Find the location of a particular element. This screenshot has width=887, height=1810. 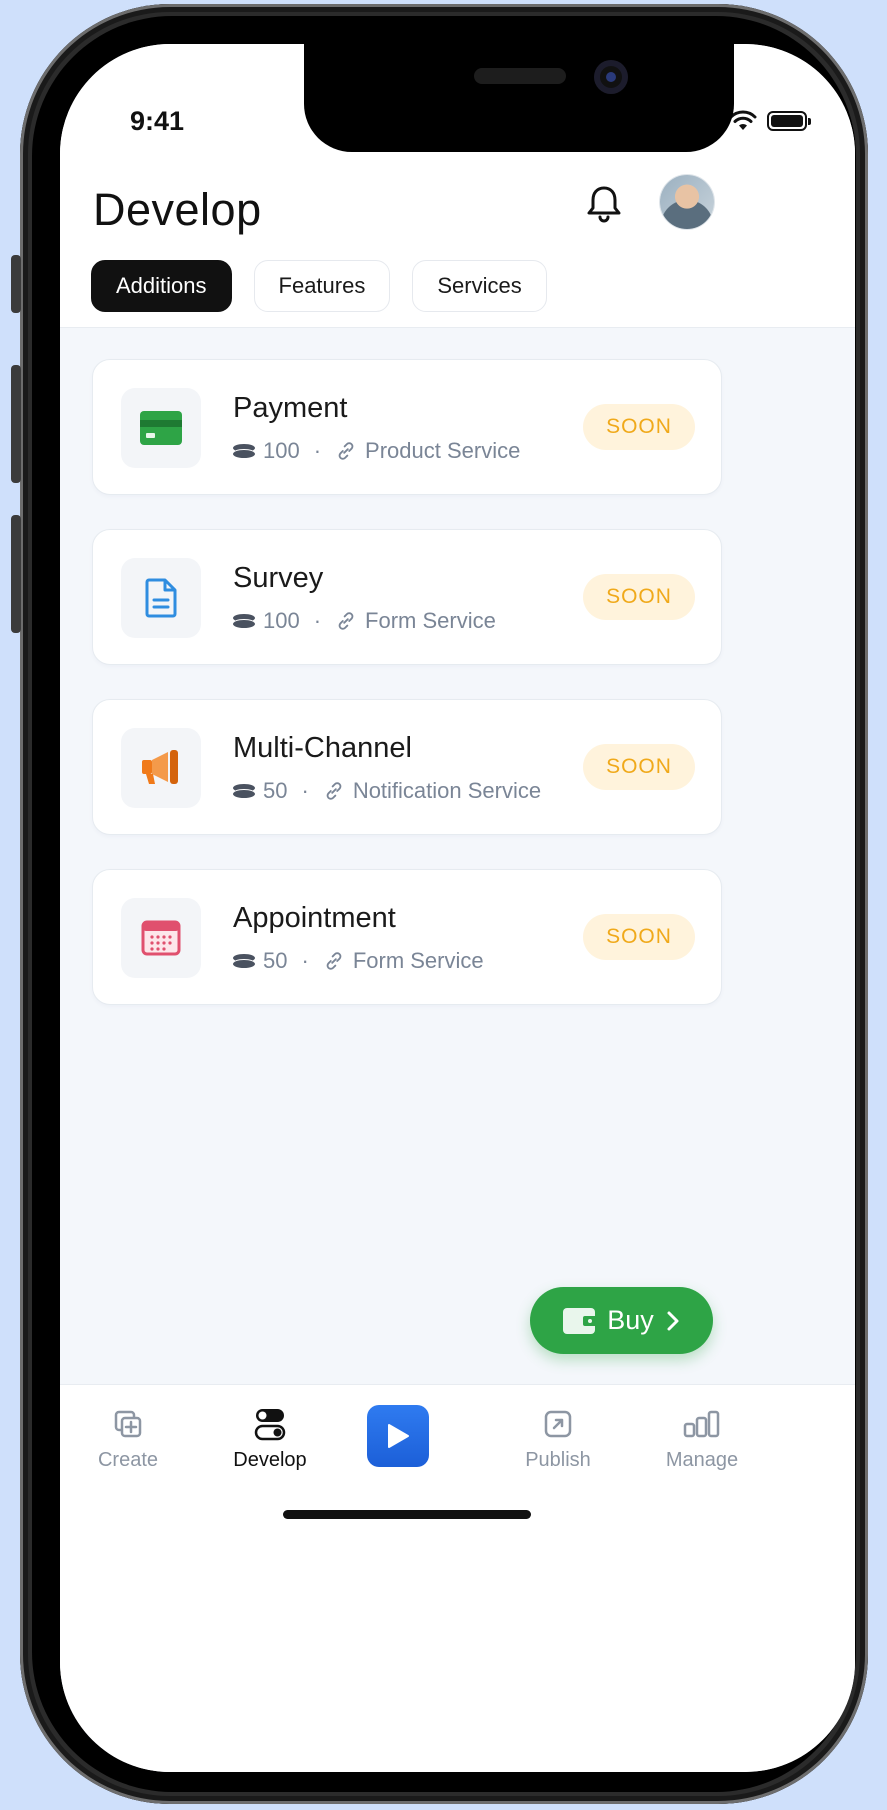

card-meta: 100 · Product Service is located at coordinates (376, 451).